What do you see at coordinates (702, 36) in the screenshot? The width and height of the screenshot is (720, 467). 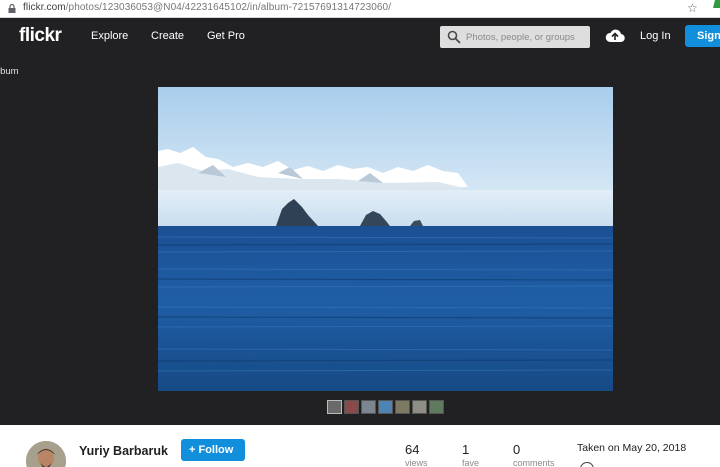 I see `signup-button: Sign` at bounding box center [702, 36].